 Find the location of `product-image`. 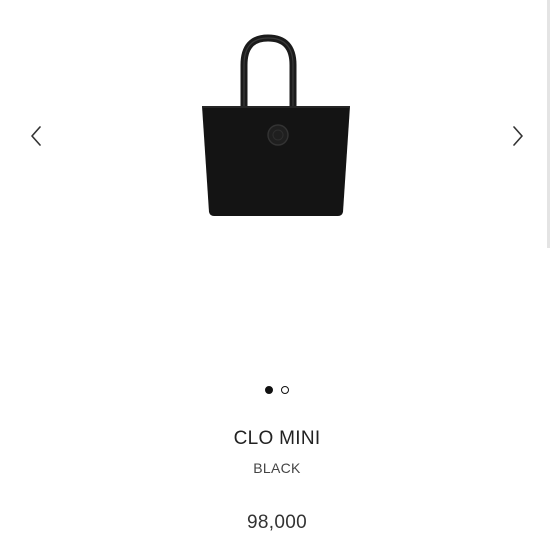

product-image is located at coordinates (278, 128).